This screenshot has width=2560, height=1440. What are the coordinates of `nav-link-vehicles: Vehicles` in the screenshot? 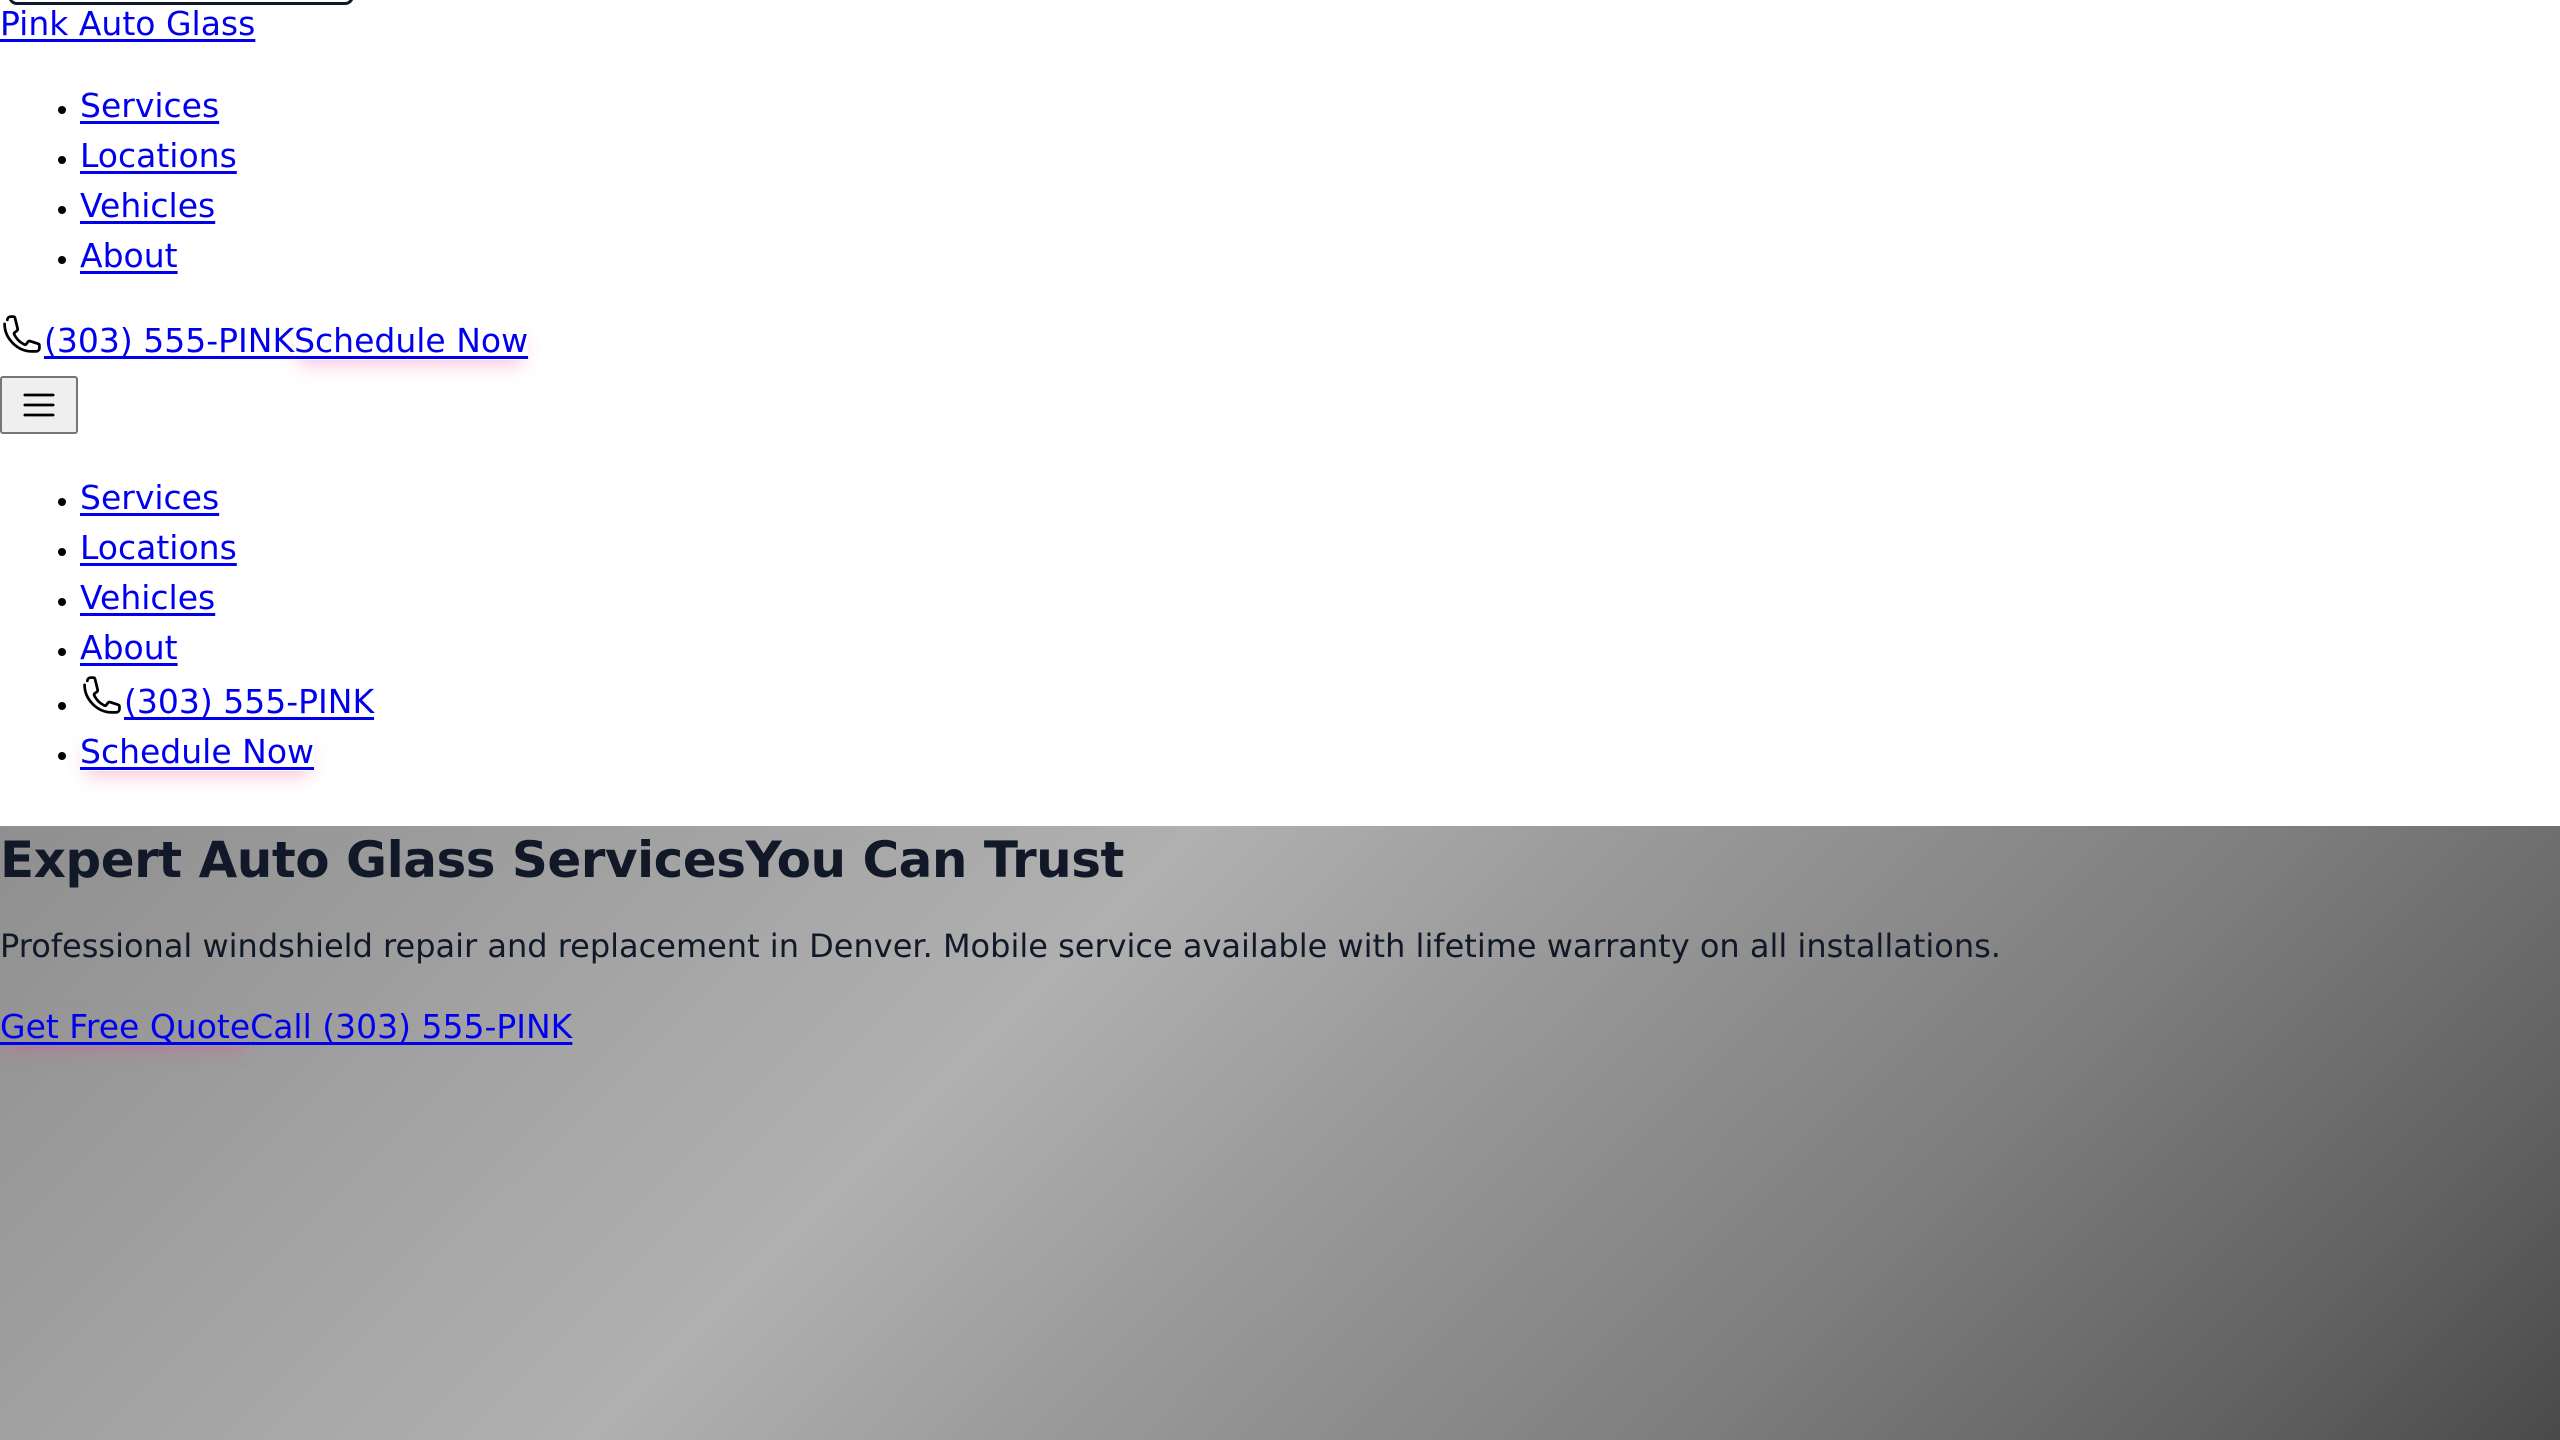 It's located at (147, 205).